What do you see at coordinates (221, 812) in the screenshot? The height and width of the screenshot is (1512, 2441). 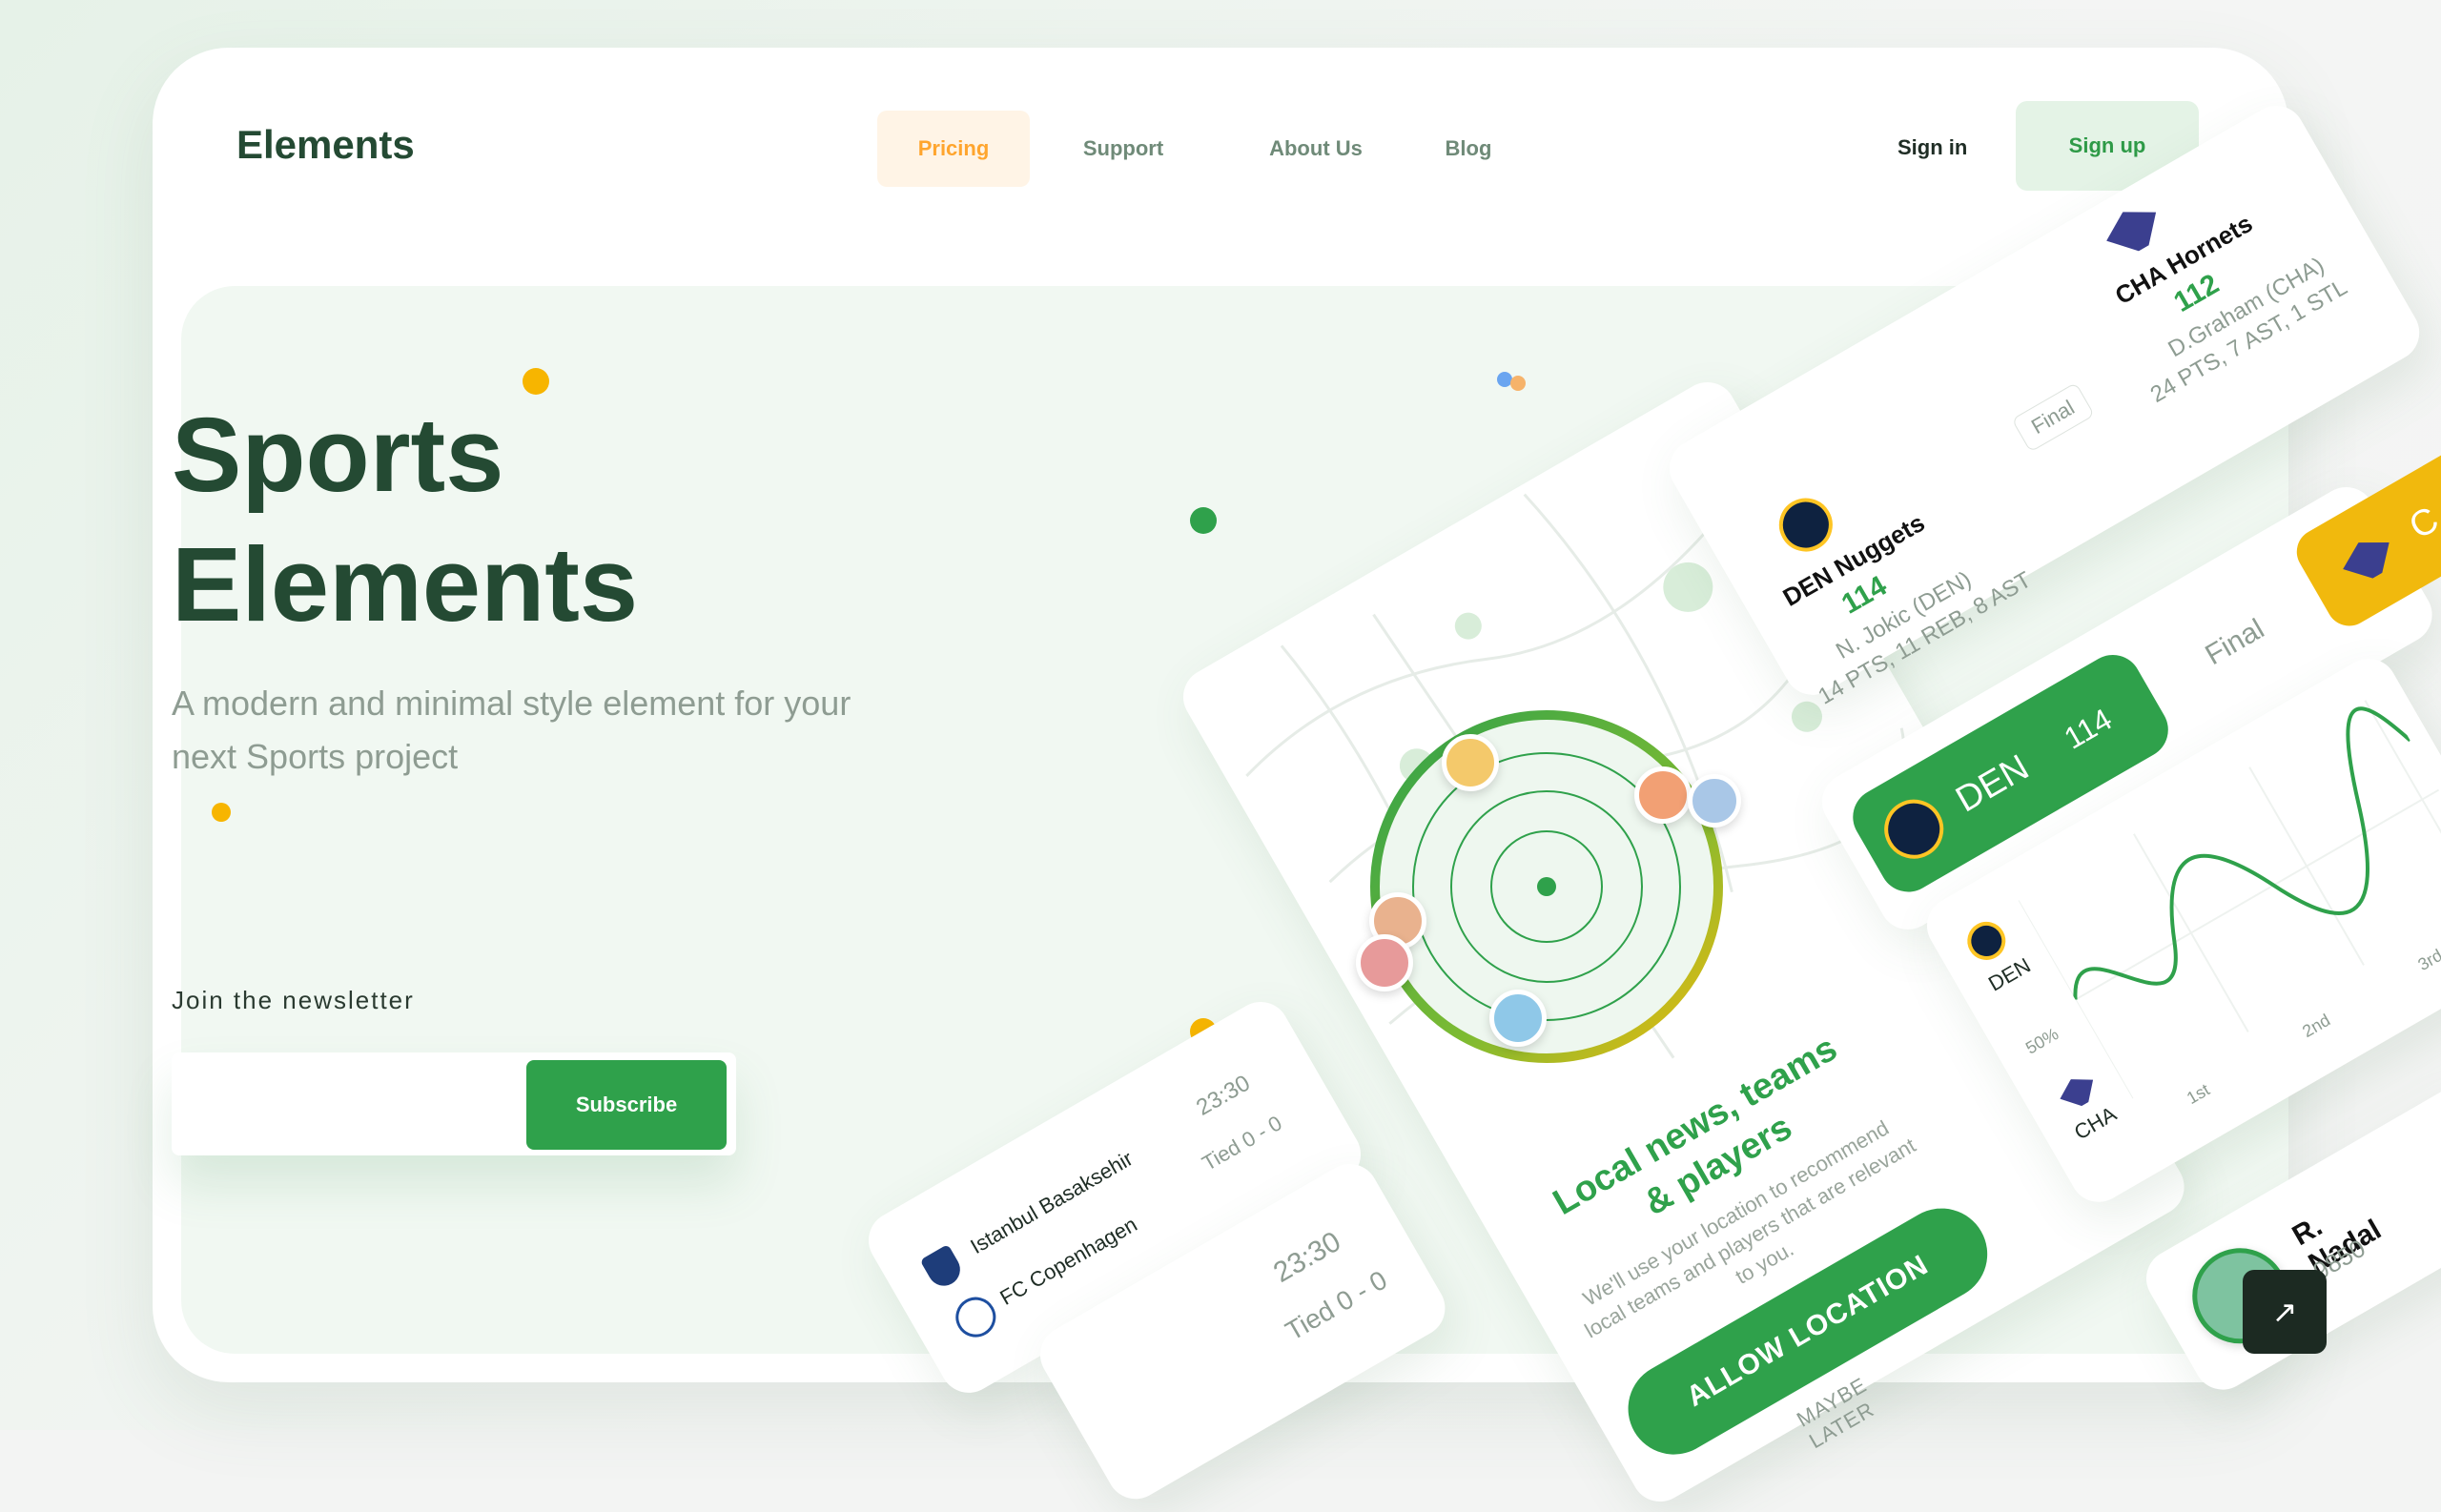 I see `decor-dot-yellow` at bounding box center [221, 812].